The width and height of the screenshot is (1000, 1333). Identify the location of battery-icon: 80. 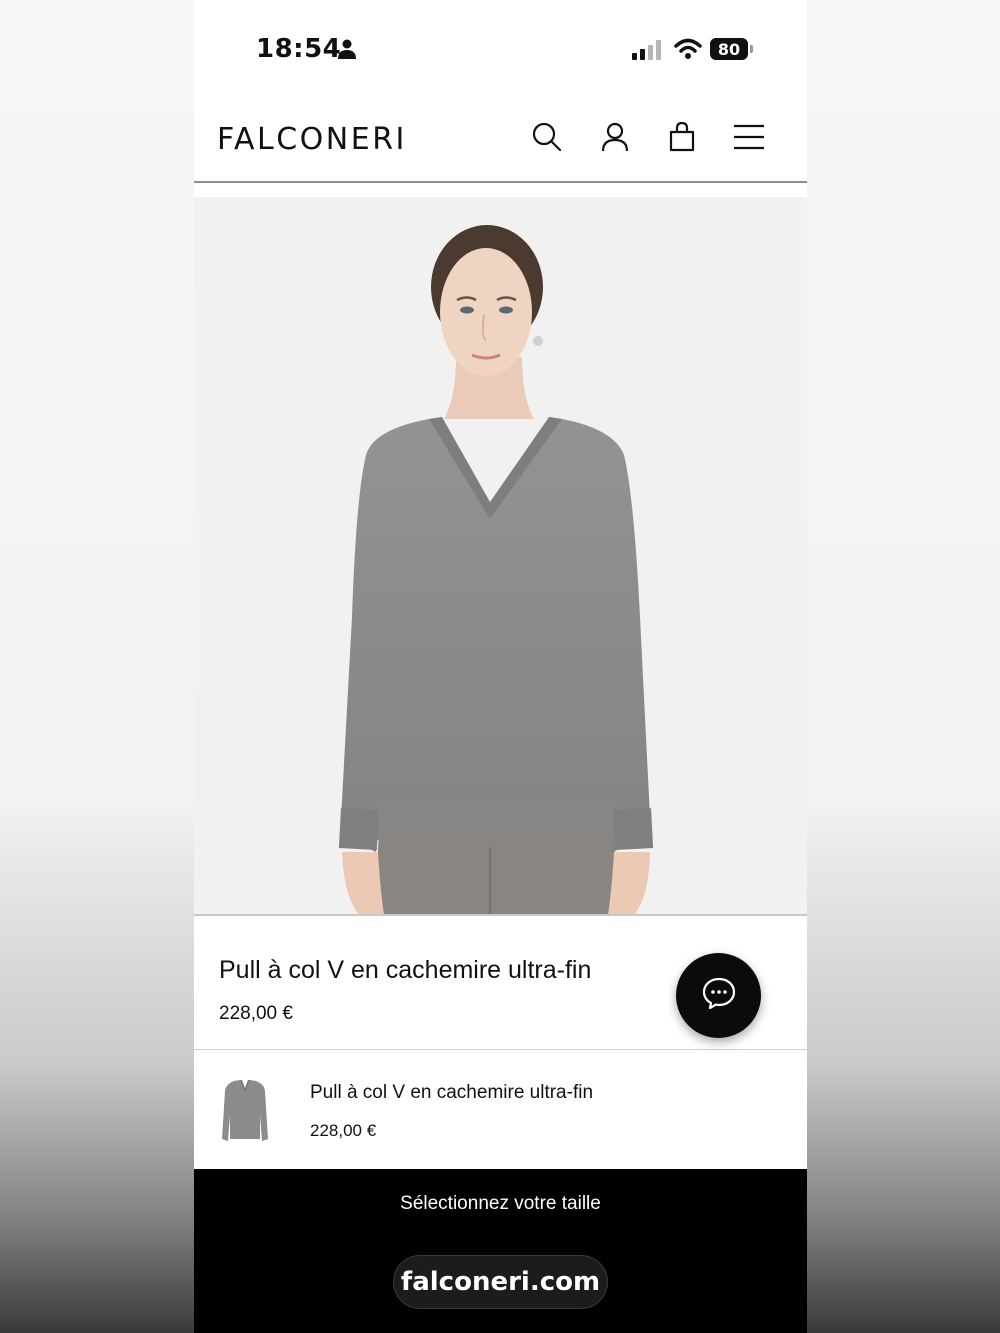
(729, 49).